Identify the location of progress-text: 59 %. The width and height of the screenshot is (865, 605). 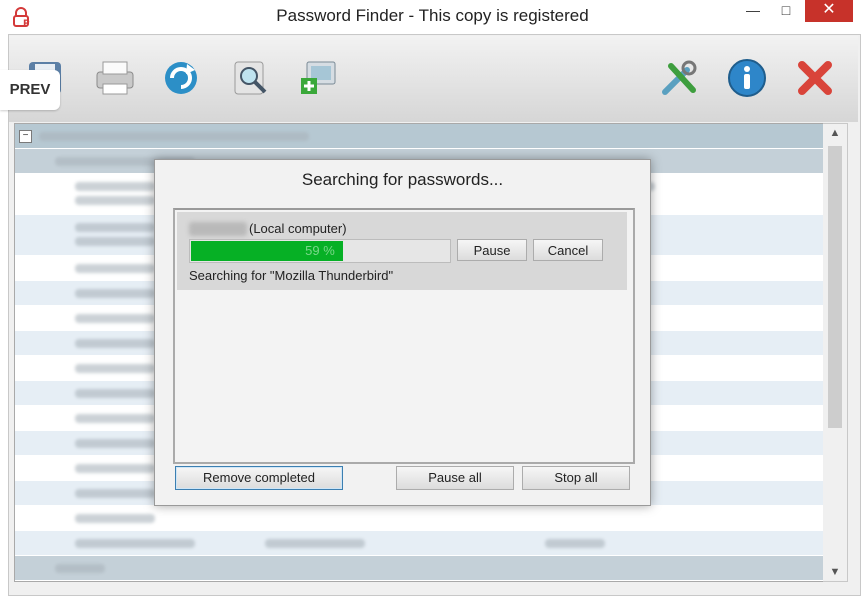
(320, 250).